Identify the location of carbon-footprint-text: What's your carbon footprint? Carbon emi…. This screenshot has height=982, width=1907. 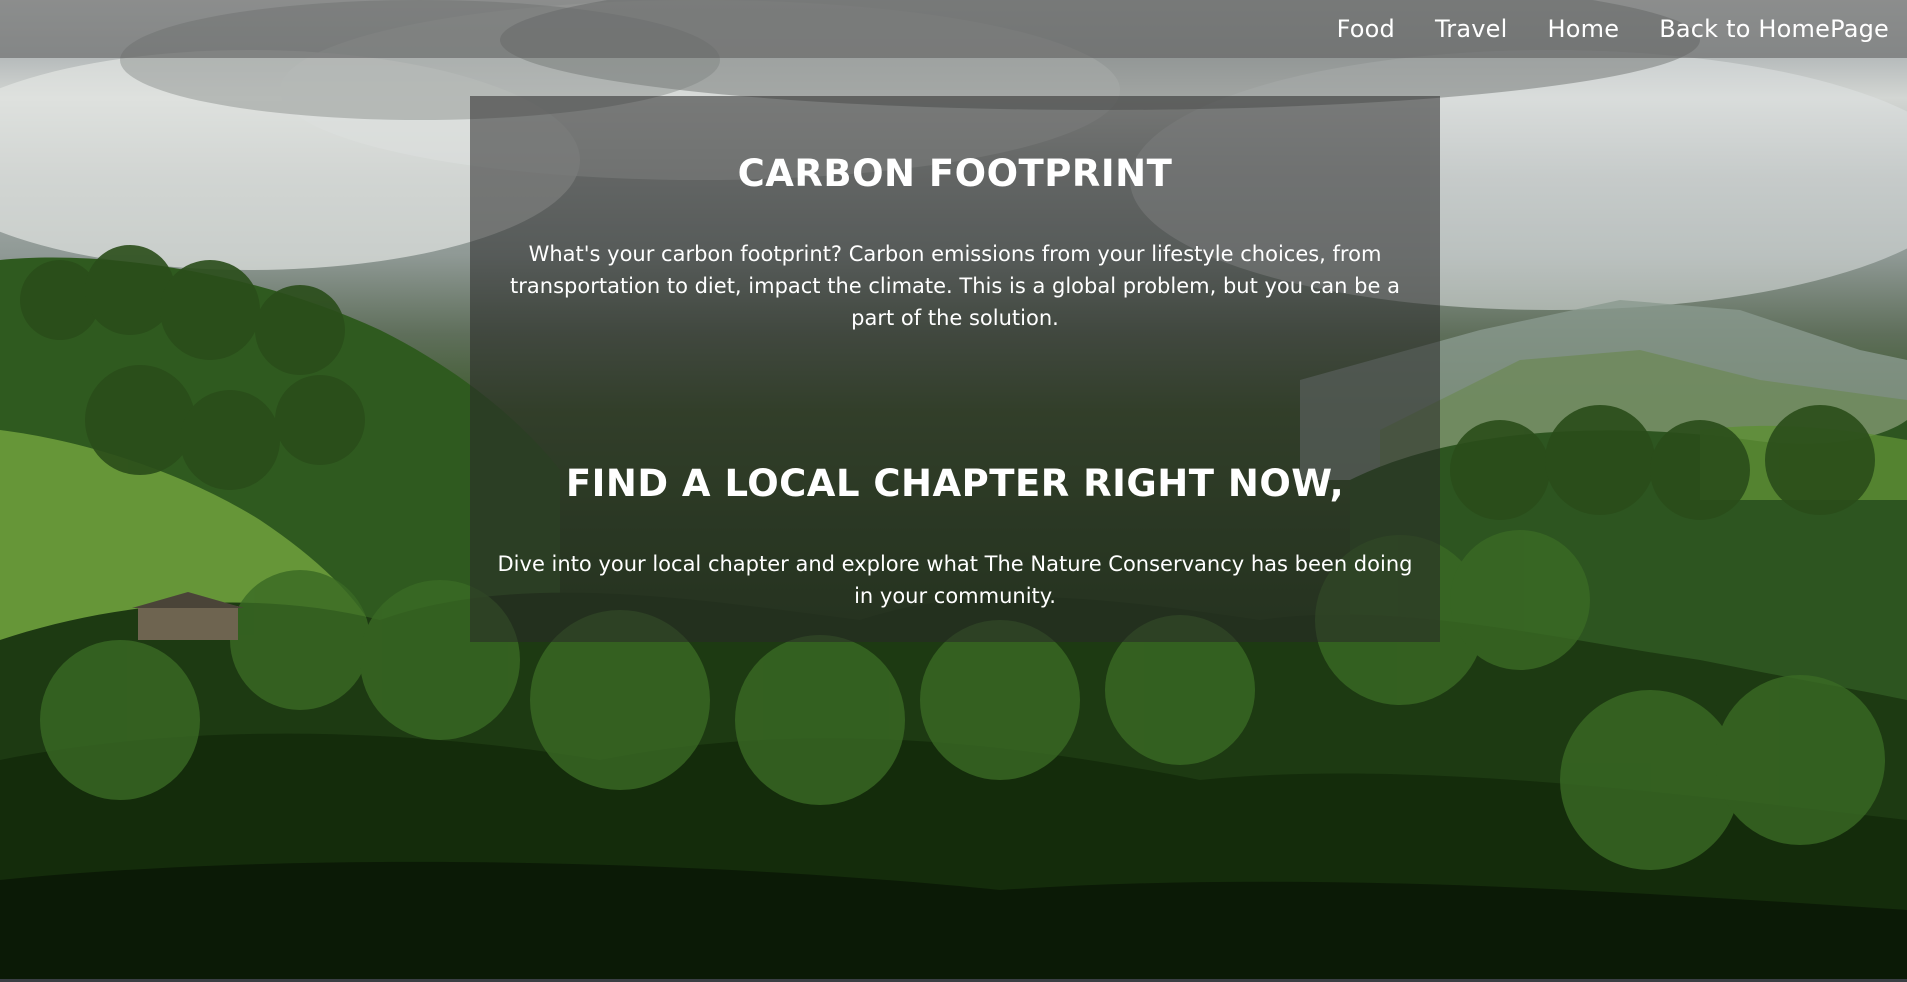
(955, 286).